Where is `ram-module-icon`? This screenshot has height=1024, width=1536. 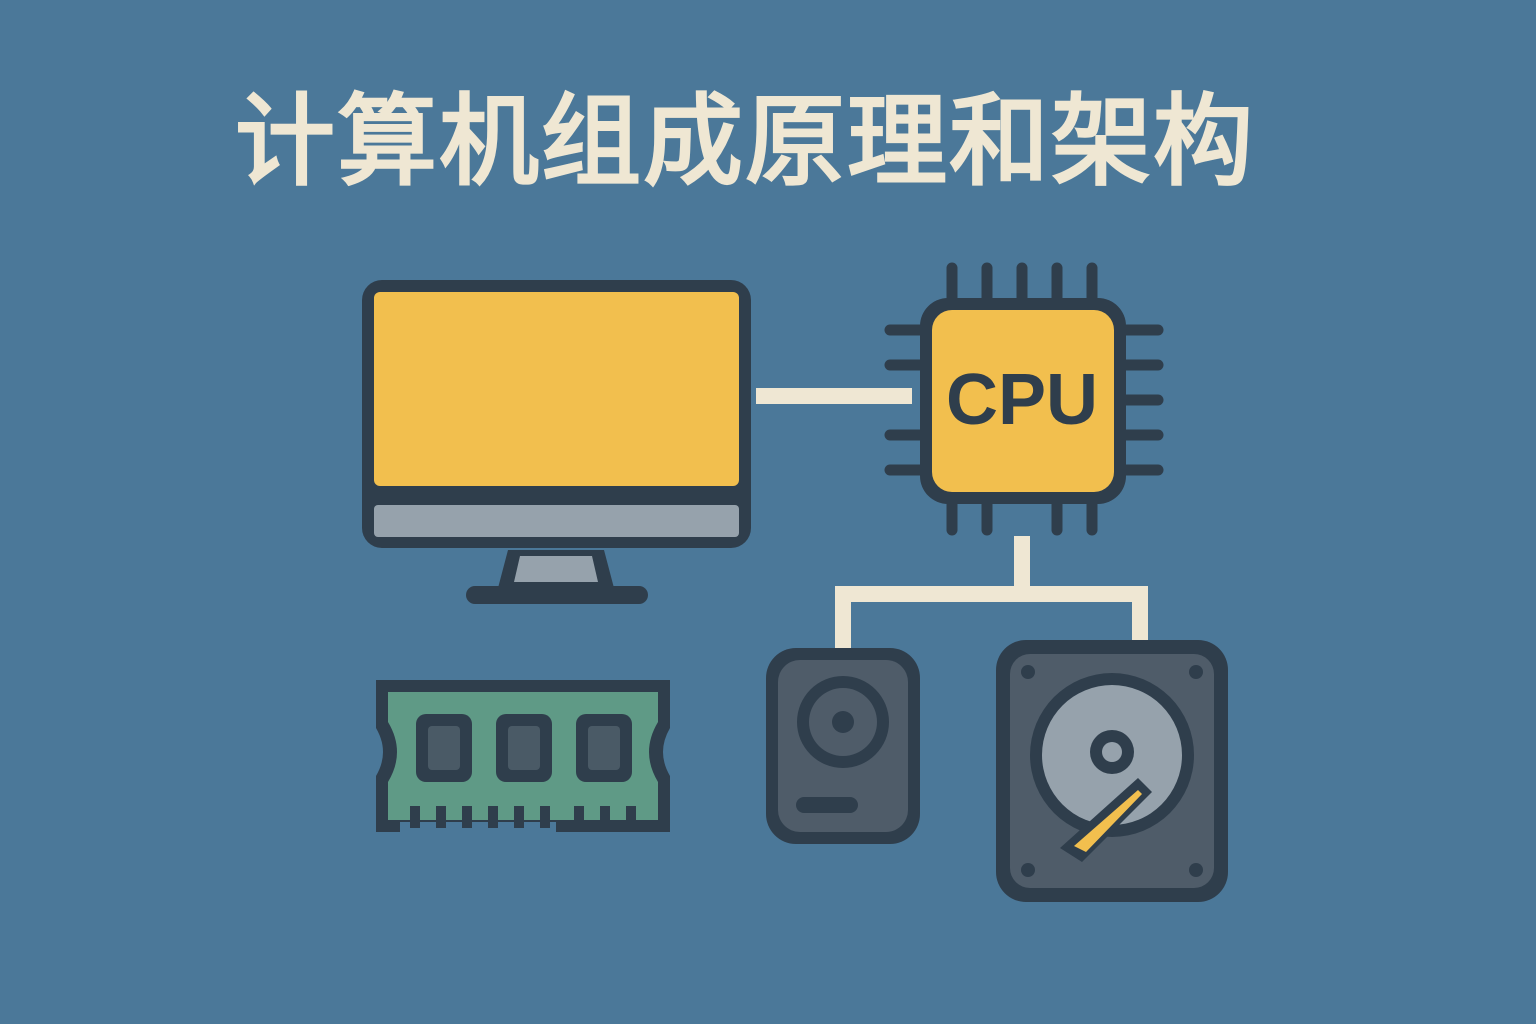 ram-module-icon is located at coordinates (523, 756).